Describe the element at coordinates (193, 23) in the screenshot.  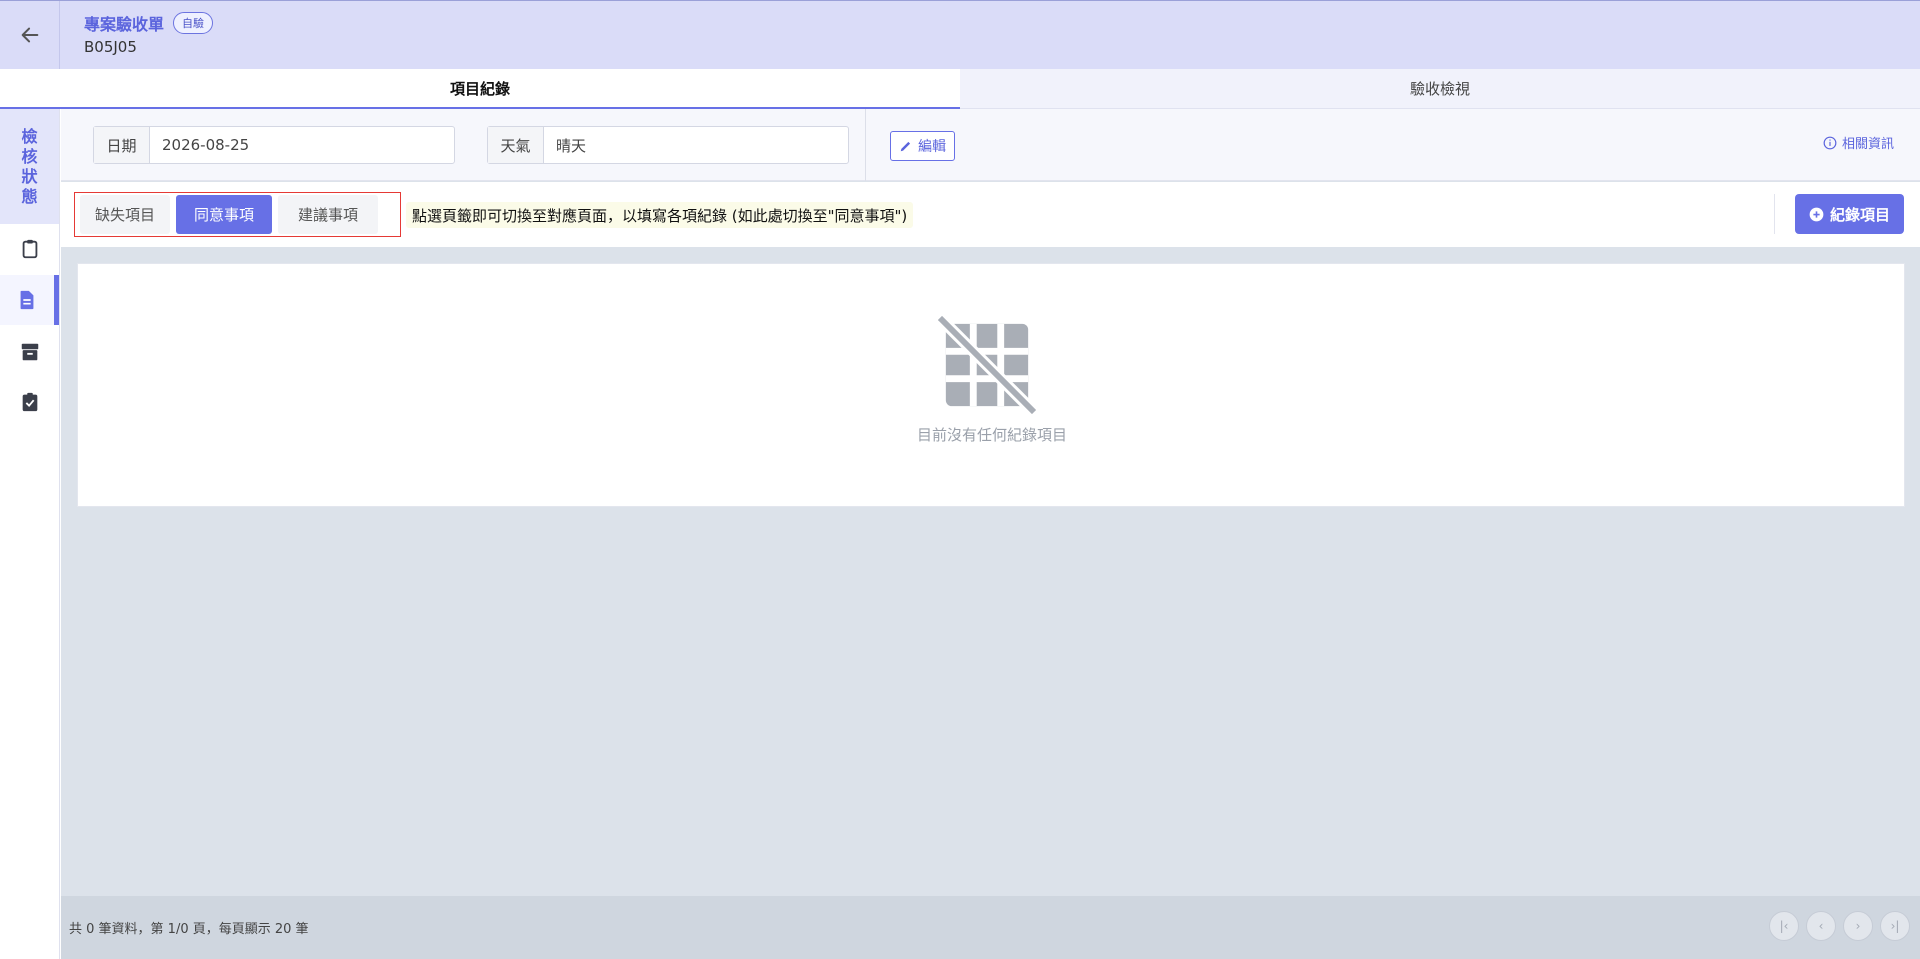
I see `status-badge: 自驗` at that location.